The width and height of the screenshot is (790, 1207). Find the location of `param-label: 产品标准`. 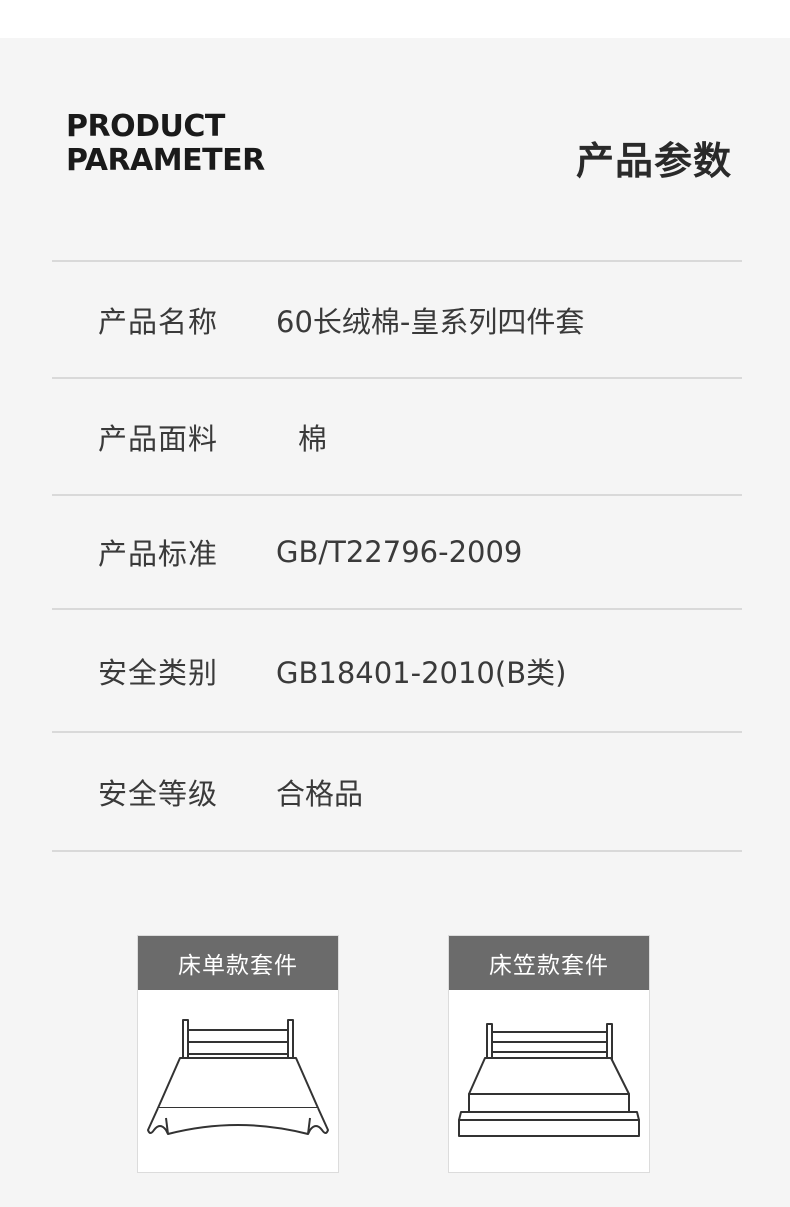

param-label: 产品标准 is located at coordinates (158, 554).